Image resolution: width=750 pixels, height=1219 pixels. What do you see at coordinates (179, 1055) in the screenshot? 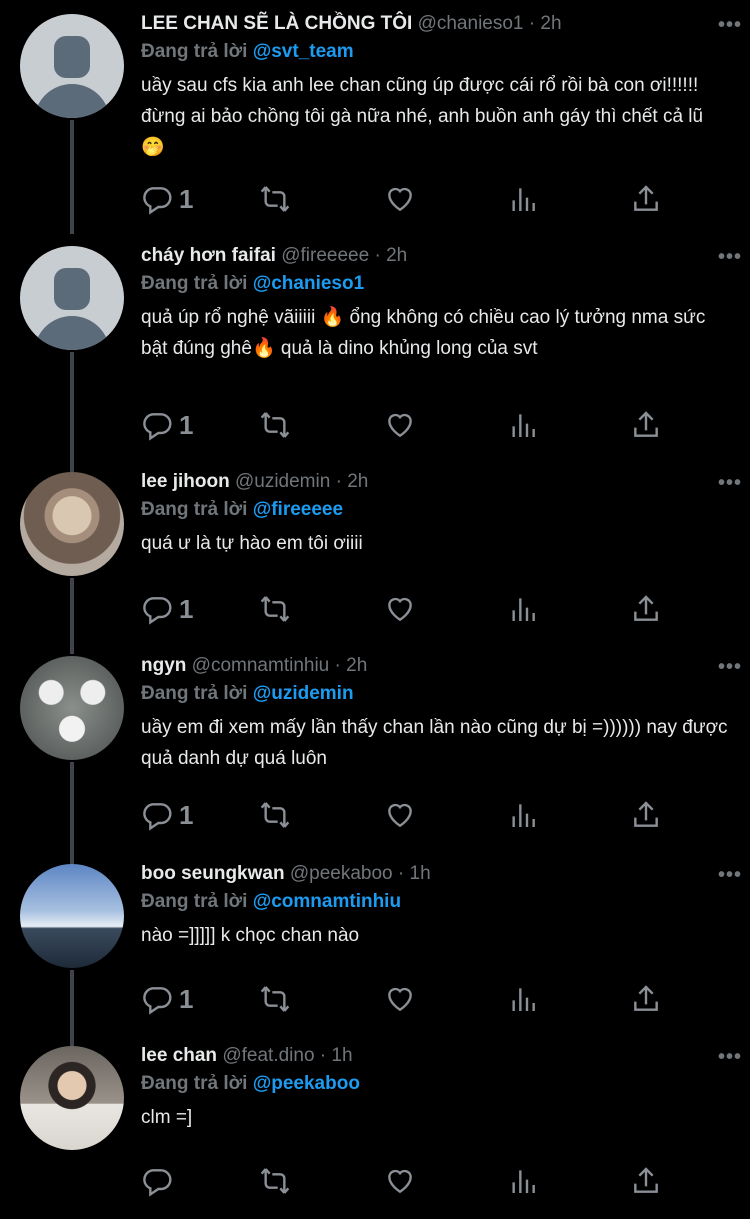
I see `display-name: lee chan` at bounding box center [179, 1055].